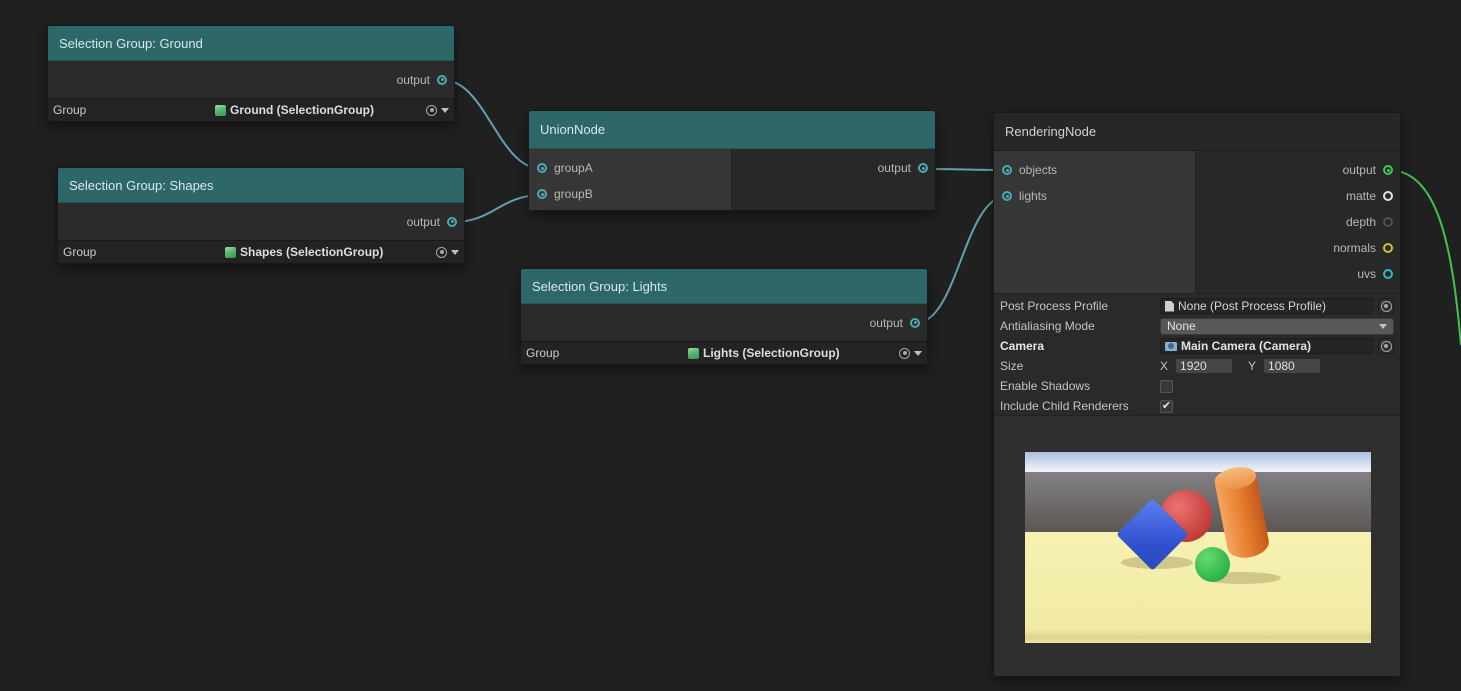  What do you see at coordinates (1038, 170) in the screenshot?
I see `input-port-label: objects` at bounding box center [1038, 170].